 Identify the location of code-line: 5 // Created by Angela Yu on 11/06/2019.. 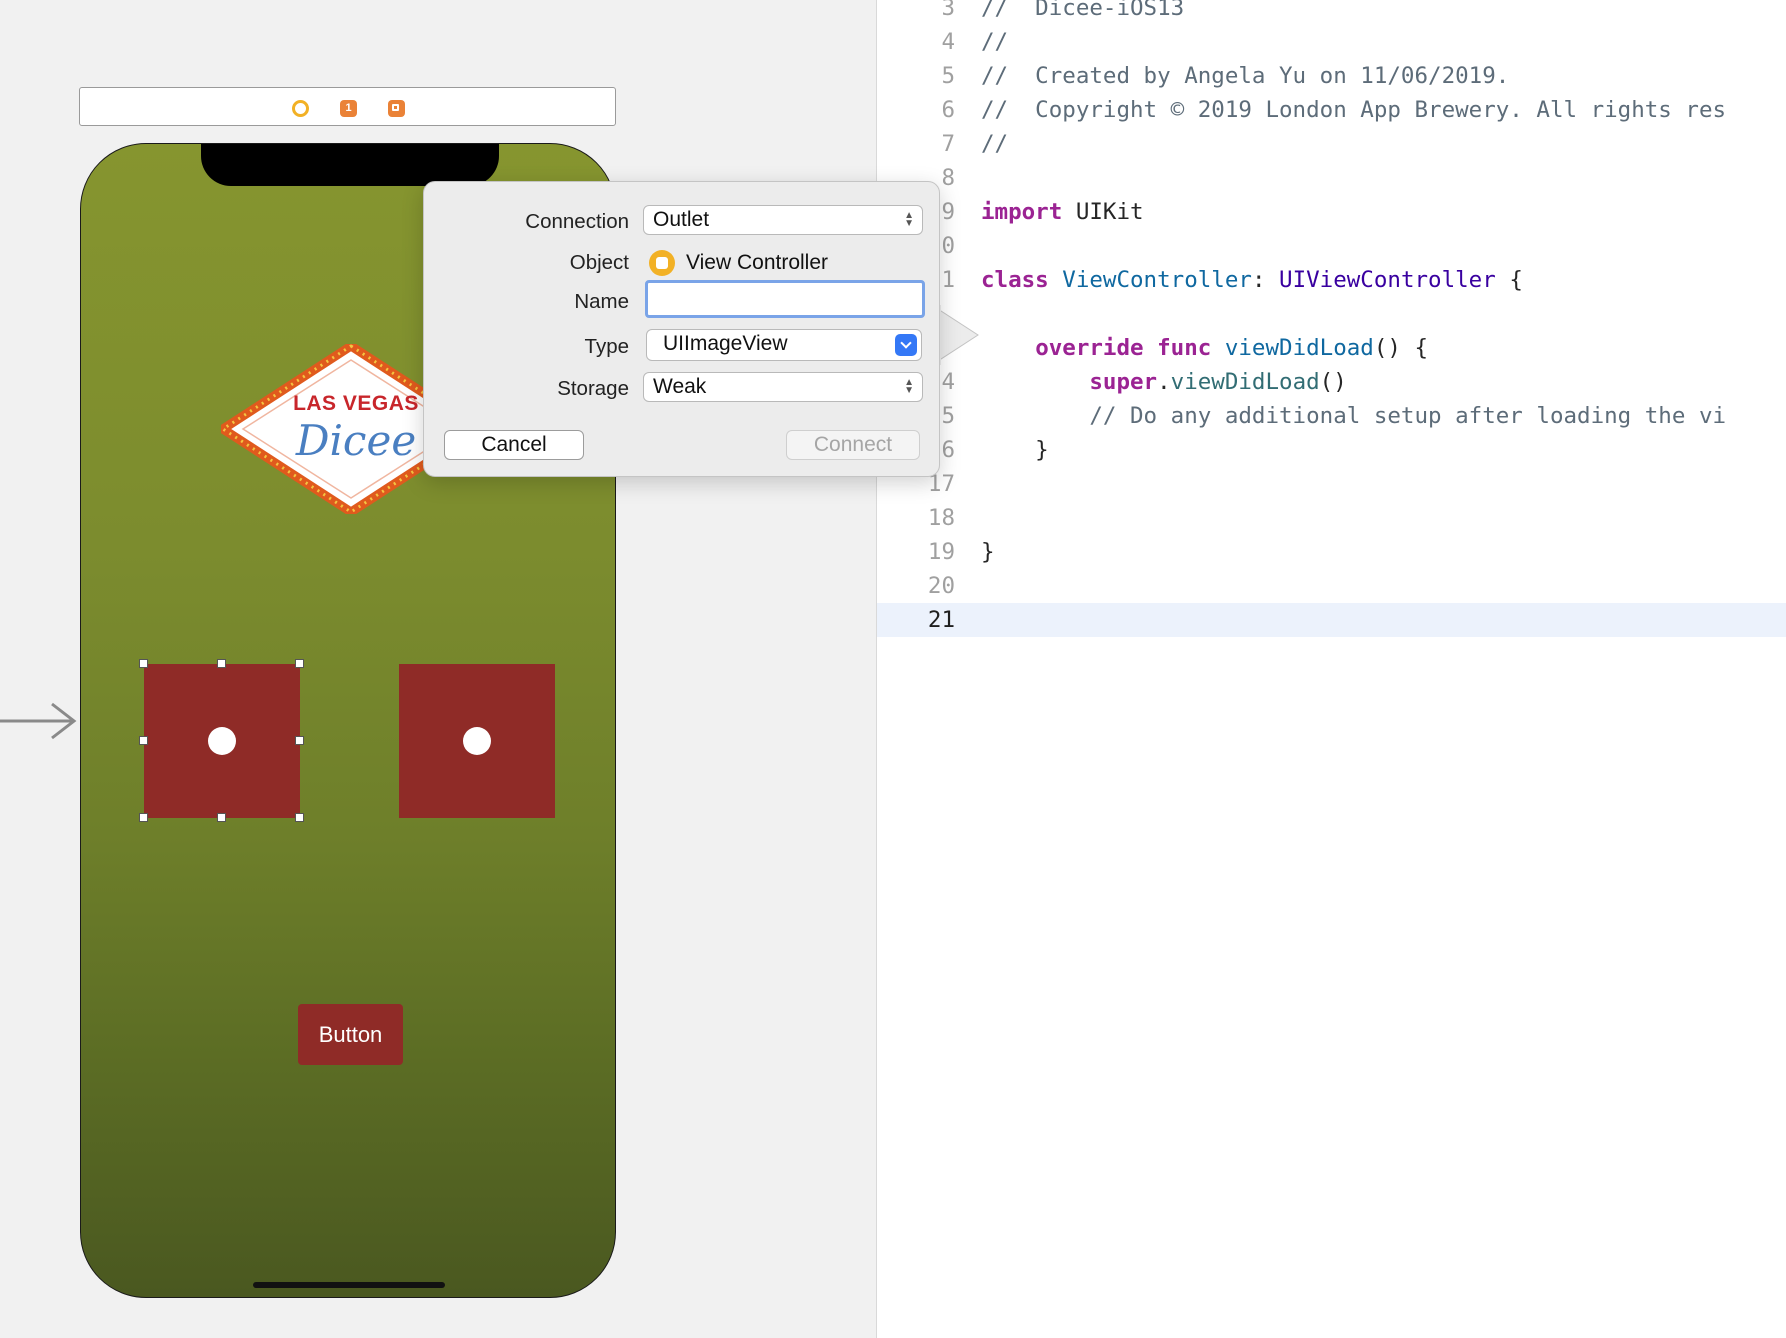
(1331, 76).